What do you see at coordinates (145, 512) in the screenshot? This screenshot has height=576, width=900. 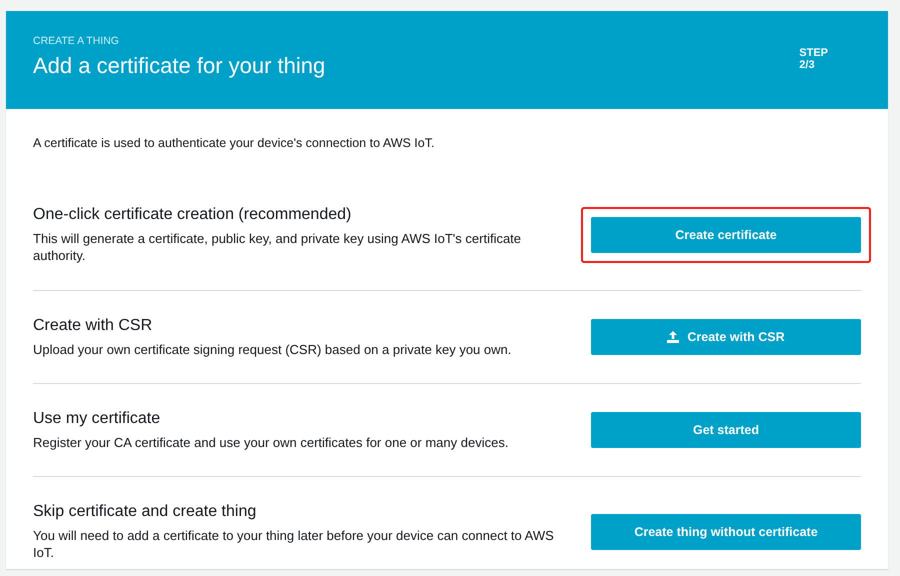 I see `option-title: Skip certificate and create thing` at bounding box center [145, 512].